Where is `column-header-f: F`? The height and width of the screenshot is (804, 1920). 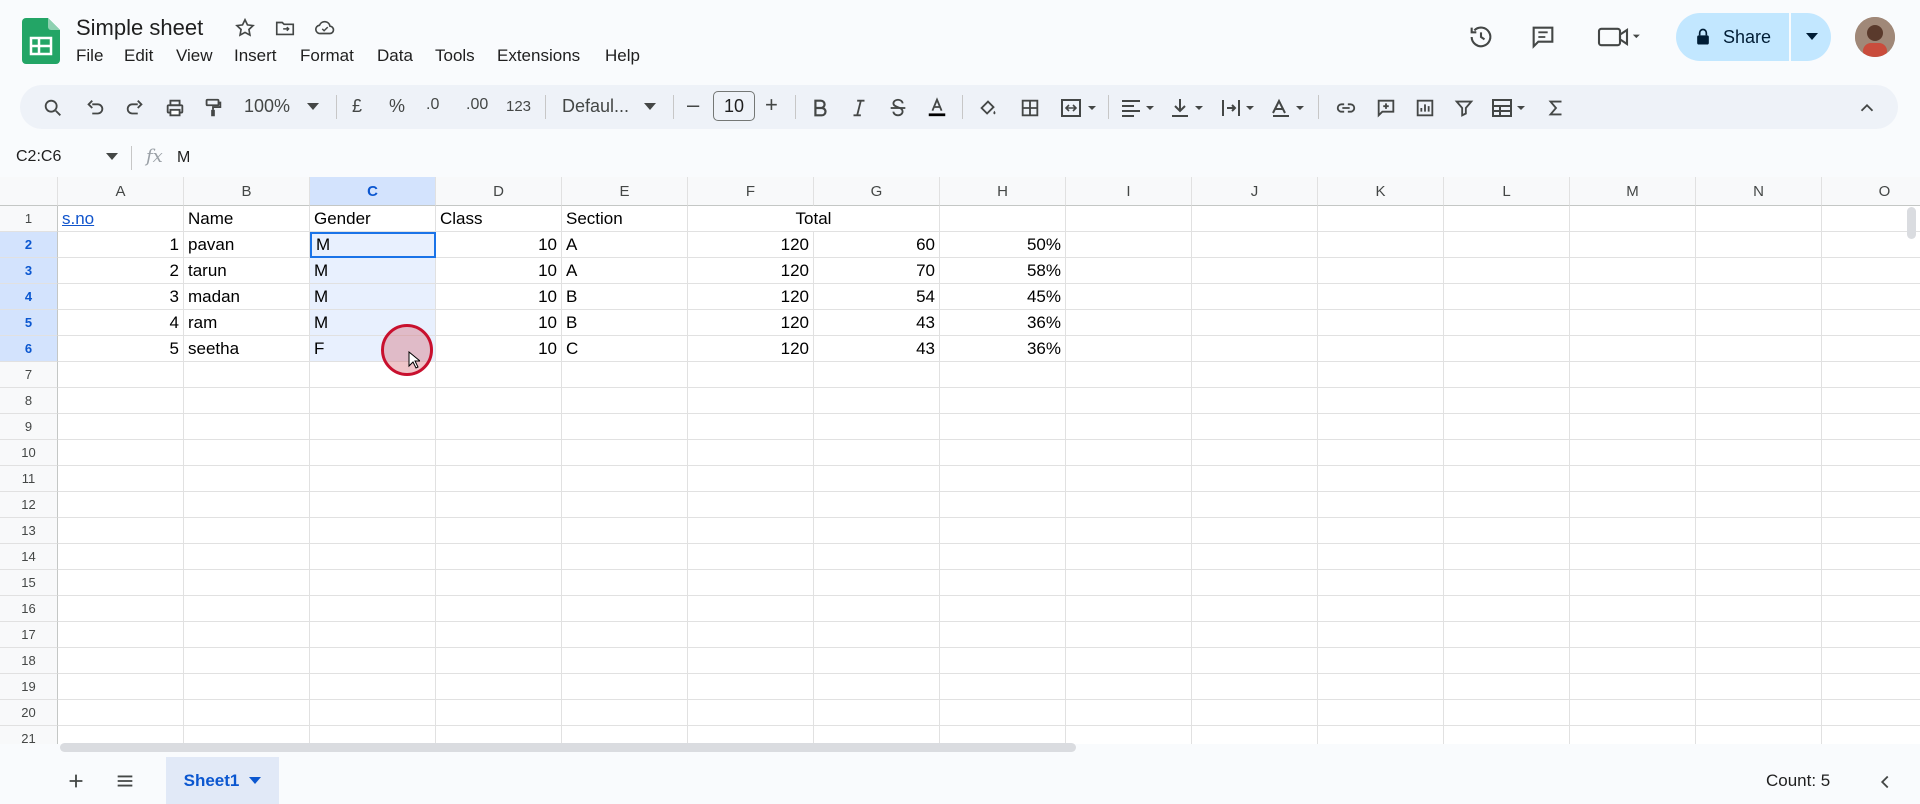 column-header-f: F is located at coordinates (751, 191).